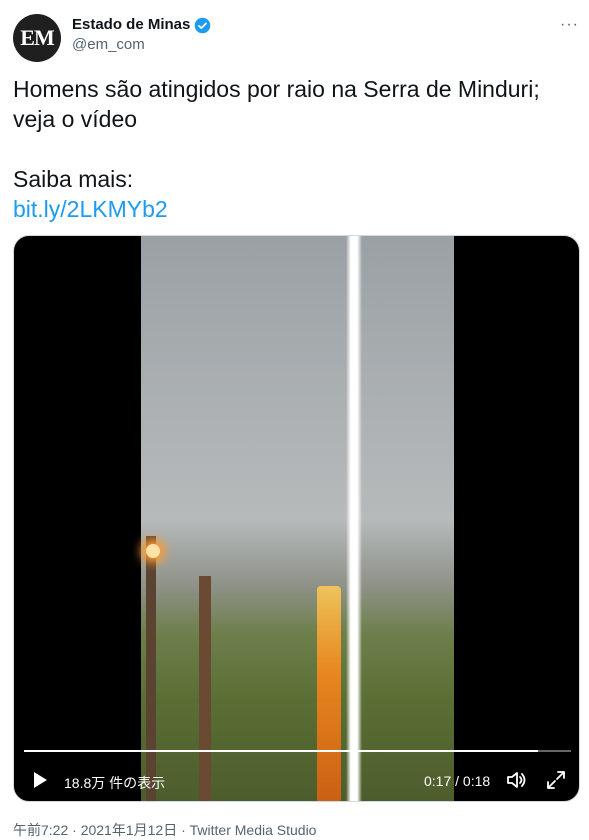 Image resolution: width=589 pixels, height=840 pixels. I want to click on fullscreen-icon, so click(556, 780).